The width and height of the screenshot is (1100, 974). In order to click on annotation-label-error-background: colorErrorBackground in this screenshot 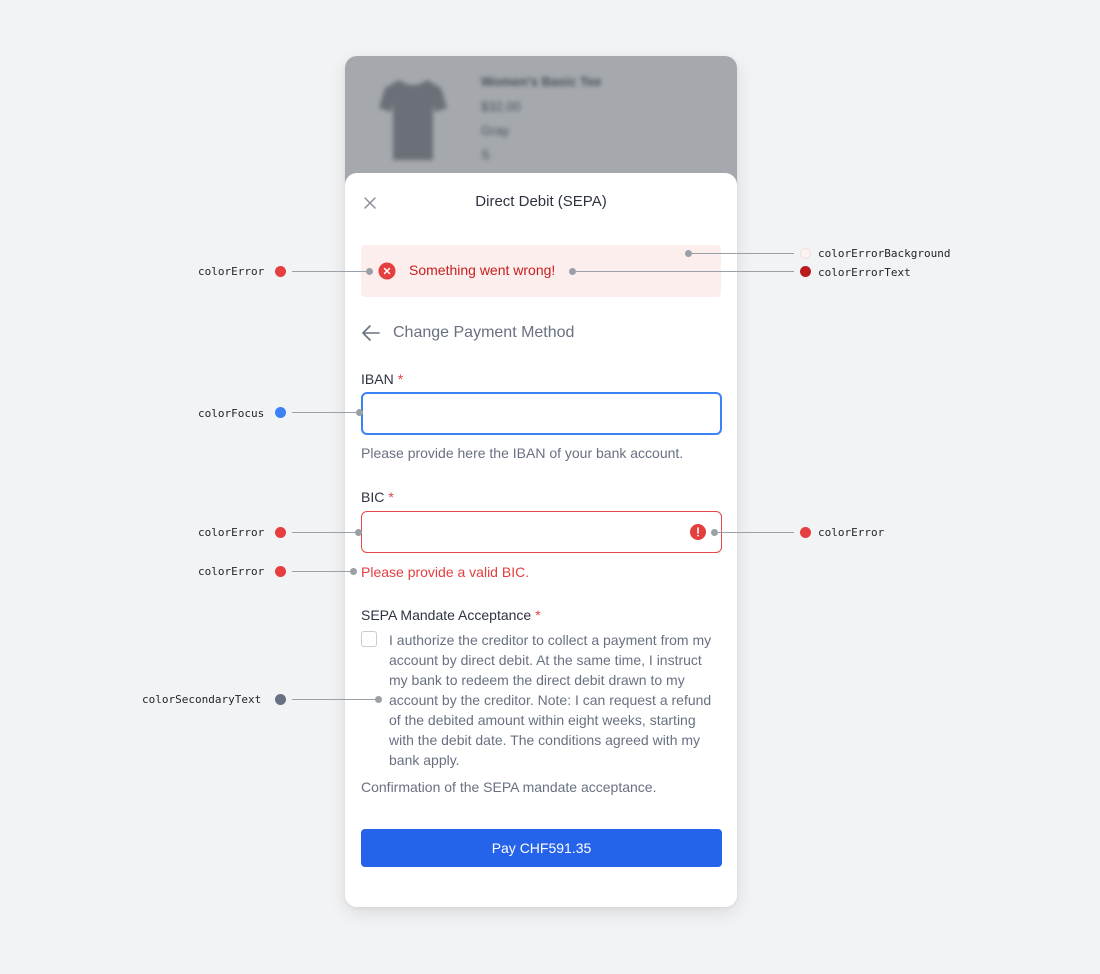, I will do `click(884, 253)`.